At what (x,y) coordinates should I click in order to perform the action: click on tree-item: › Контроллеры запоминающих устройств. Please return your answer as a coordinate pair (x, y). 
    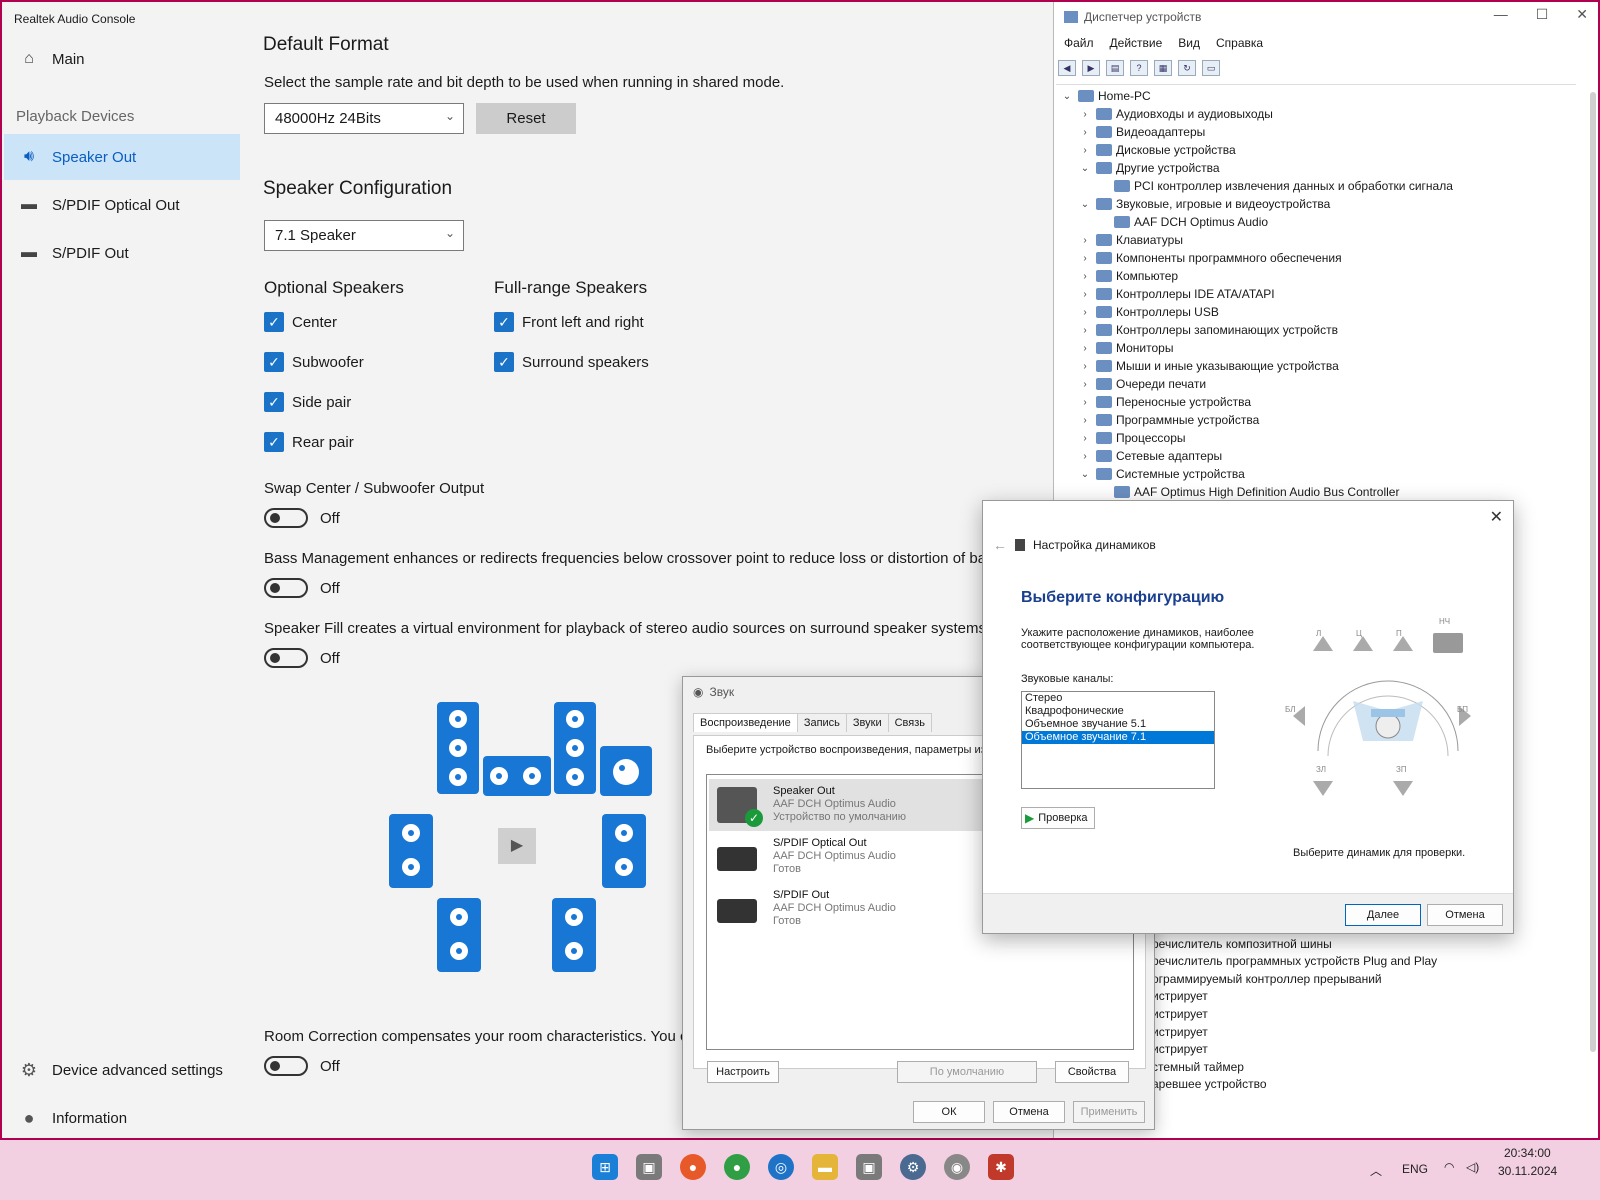
    Looking at the image, I should click on (1208, 330).